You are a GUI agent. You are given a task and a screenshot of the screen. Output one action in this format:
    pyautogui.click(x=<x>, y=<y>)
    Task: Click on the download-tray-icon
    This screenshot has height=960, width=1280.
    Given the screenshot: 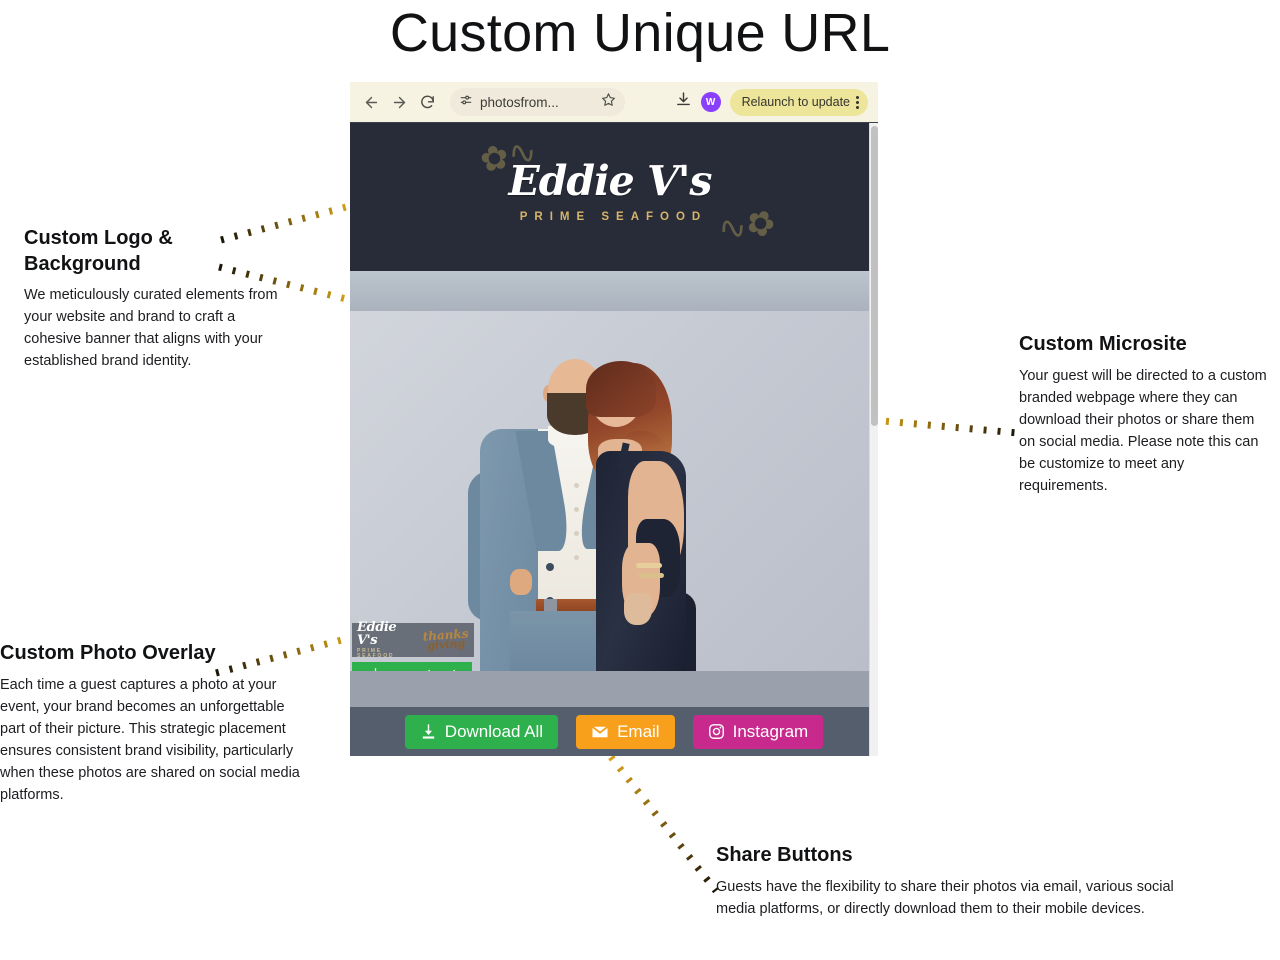 What is the action you would take?
    pyautogui.click(x=683, y=102)
    